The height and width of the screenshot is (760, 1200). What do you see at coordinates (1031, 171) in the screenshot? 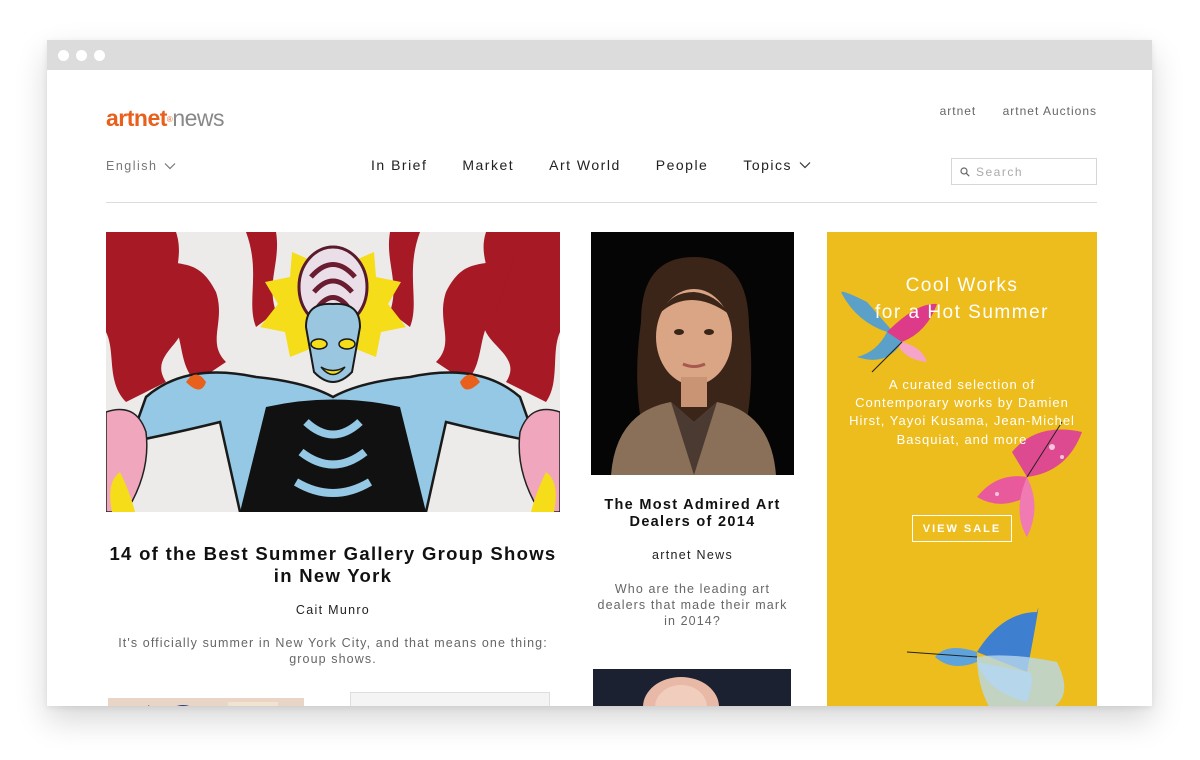
I see `search-input` at bounding box center [1031, 171].